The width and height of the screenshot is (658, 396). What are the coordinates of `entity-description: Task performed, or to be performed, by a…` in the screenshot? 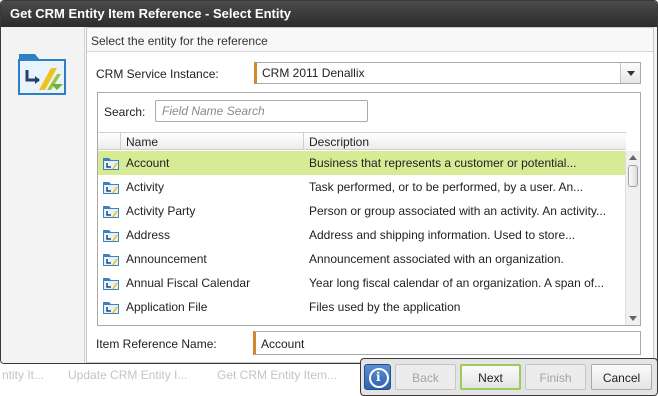 It's located at (446, 187).